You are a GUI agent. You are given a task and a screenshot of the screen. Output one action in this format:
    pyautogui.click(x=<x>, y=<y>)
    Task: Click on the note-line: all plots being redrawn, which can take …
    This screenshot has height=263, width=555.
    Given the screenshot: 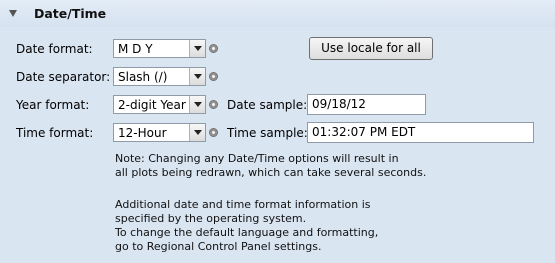 What is the action you would take?
    pyautogui.click(x=271, y=172)
    